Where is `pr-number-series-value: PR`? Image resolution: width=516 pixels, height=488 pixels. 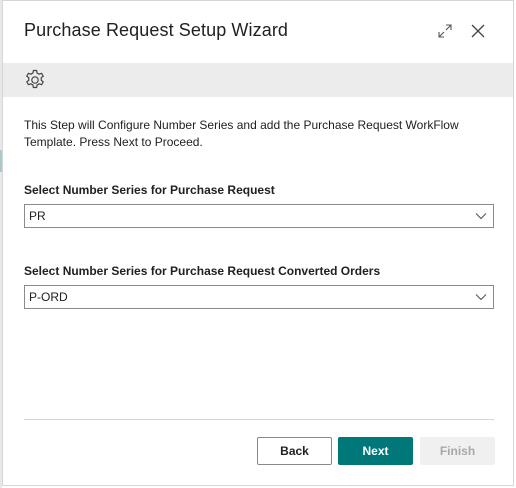
pr-number-series-value: PR is located at coordinates (37, 216).